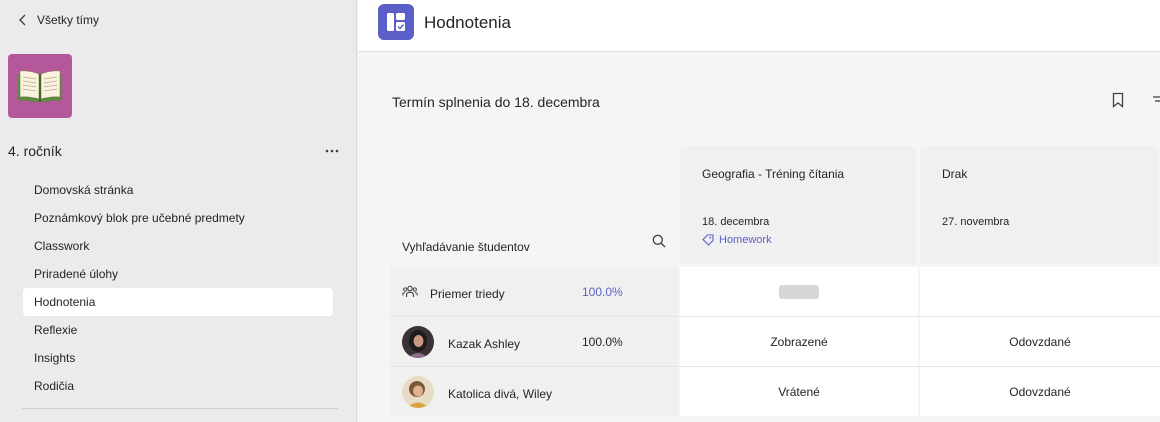 This screenshot has height=422, width=1160. What do you see at coordinates (745, 240) in the screenshot?
I see `tag-label: Homework` at bounding box center [745, 240].